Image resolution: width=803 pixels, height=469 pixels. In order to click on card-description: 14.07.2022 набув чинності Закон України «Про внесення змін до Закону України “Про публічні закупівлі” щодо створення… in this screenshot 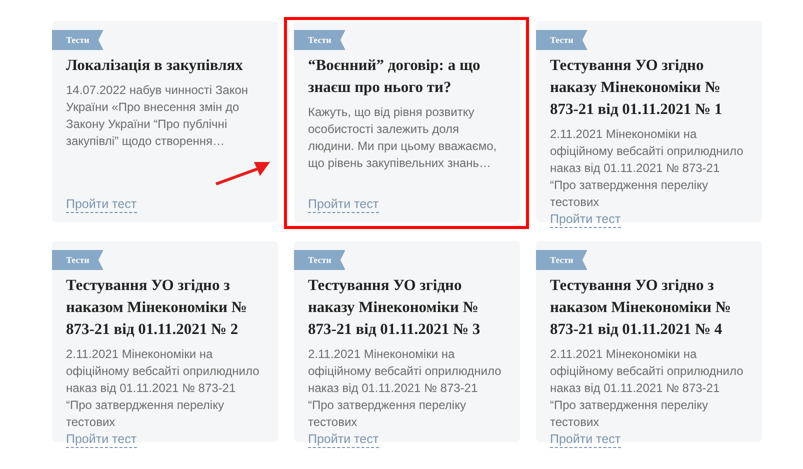, I will do `click(157, 116)`.